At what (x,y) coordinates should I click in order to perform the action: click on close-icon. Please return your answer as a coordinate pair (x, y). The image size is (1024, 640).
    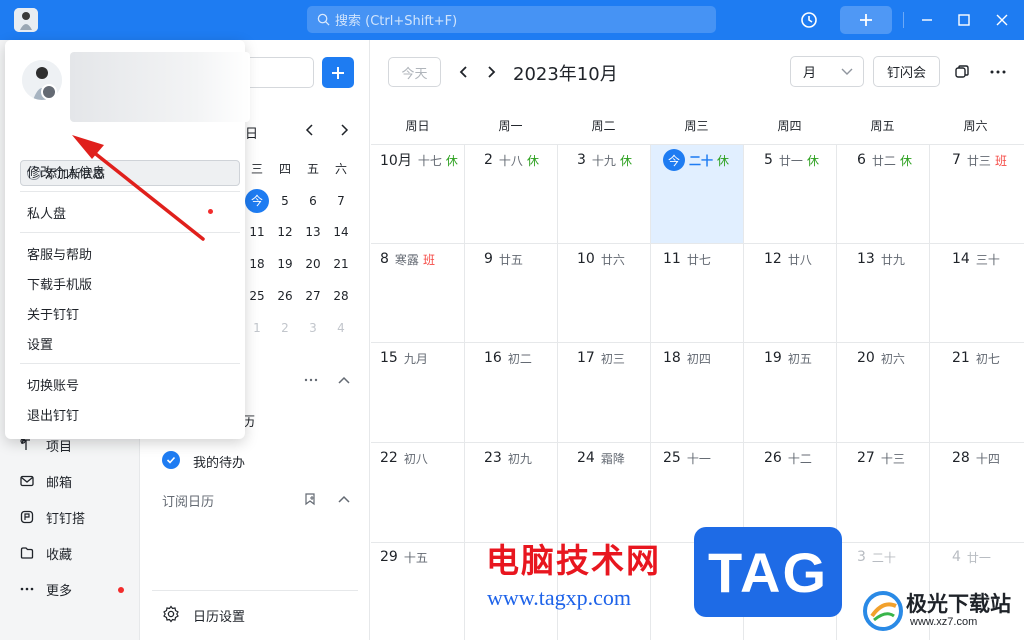
    Looking at the image, I should click on (1002, 20).